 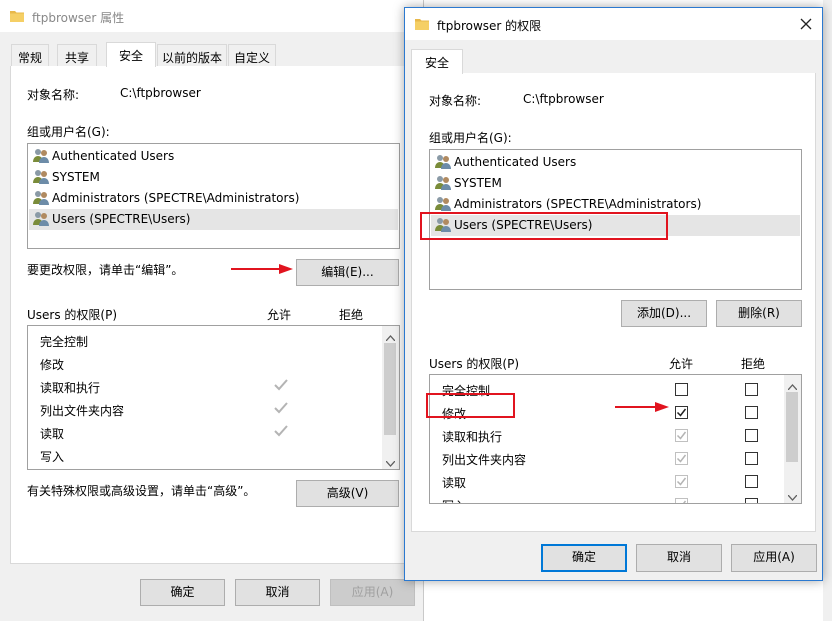 I want to click on permissions-titlebar: ftpbrowser 的权限, so click(x=613, y=24).